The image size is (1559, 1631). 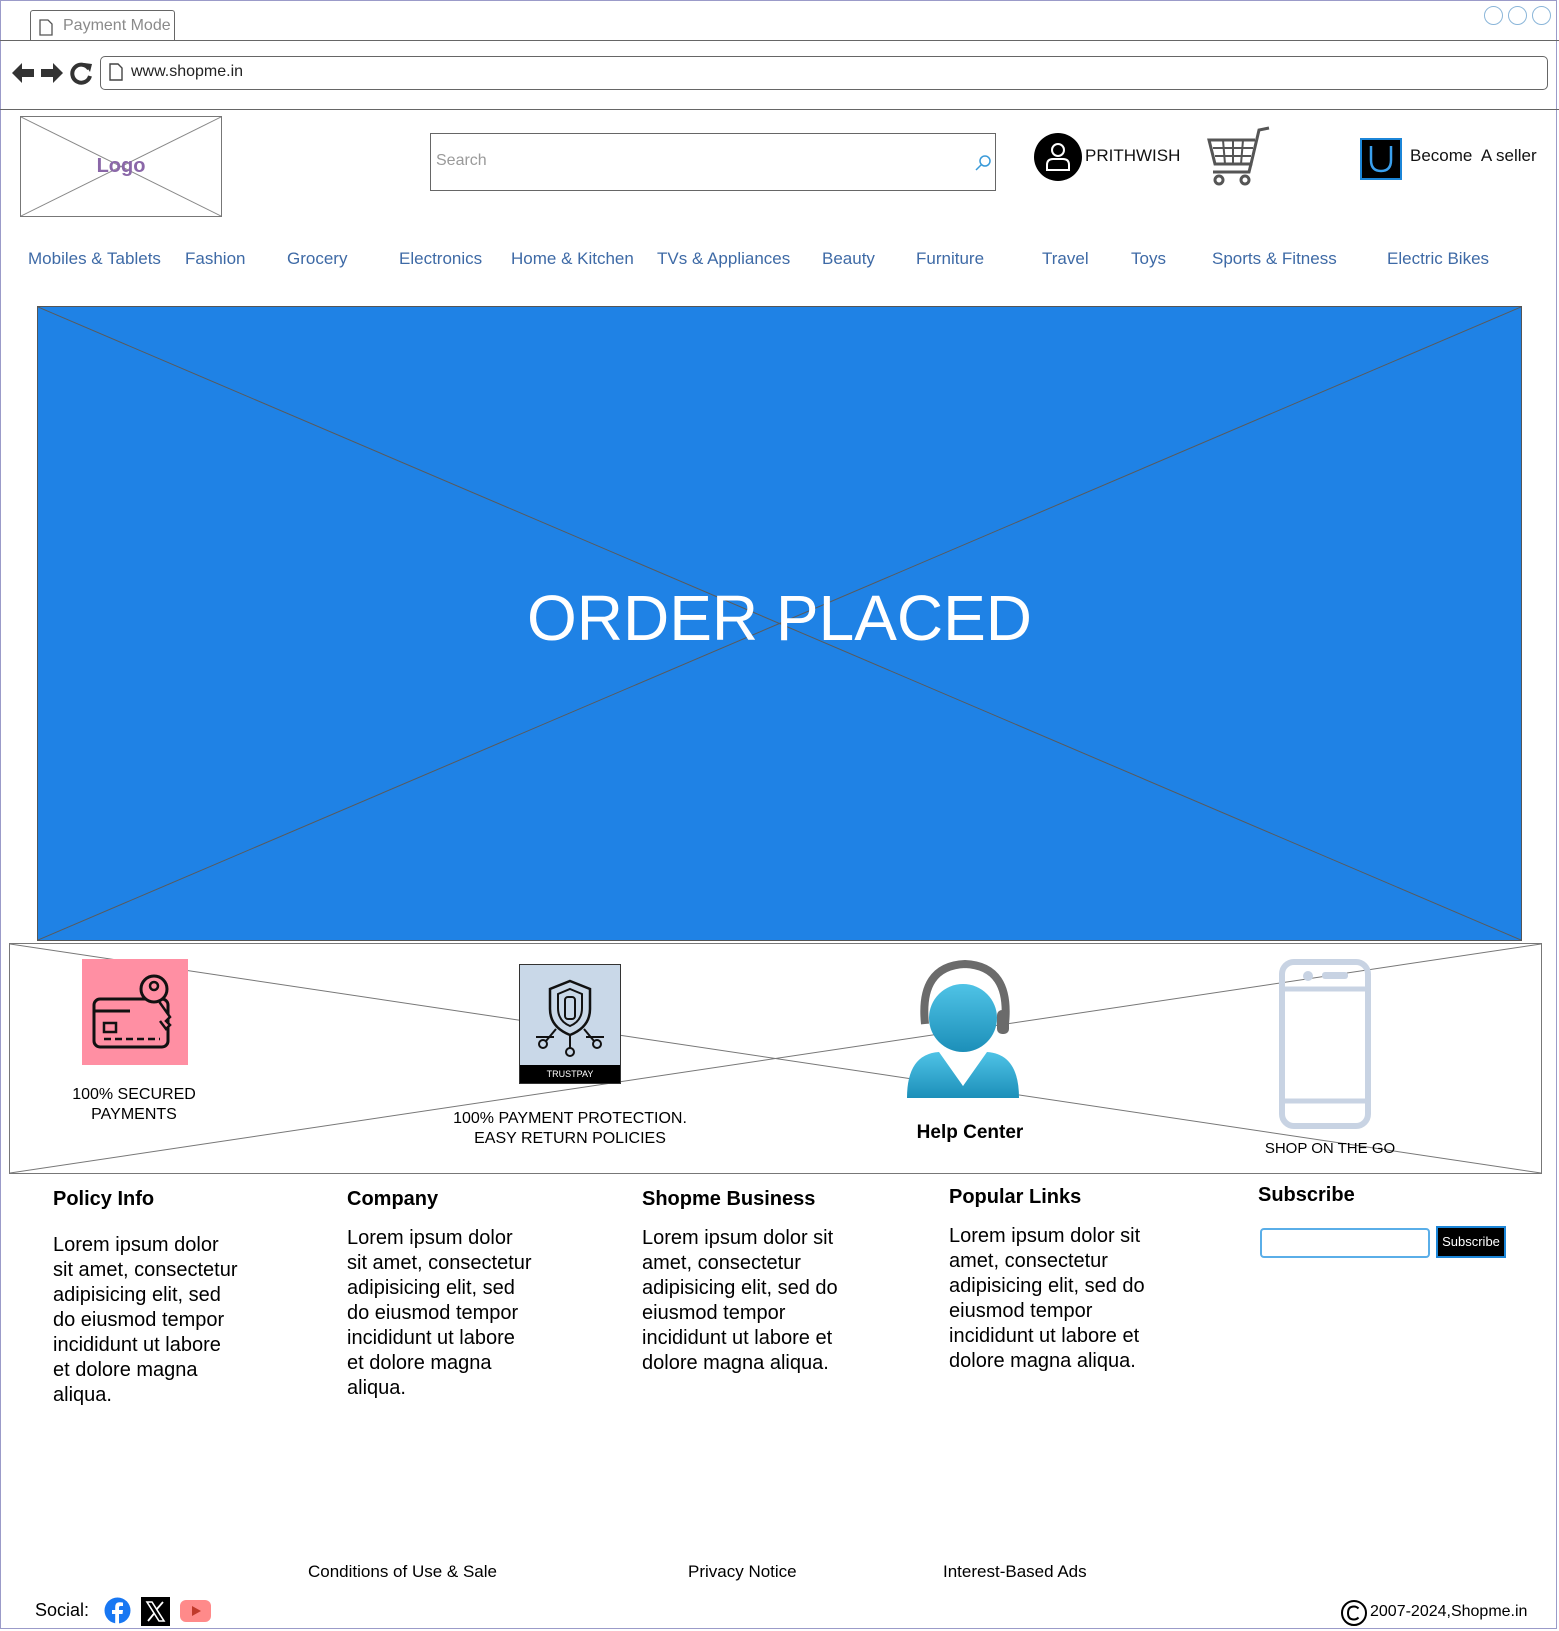 What do you see at coordinates (195, 1611) in the screenshot?
I see `youtube-icon` at bounding box center [195, 1611].